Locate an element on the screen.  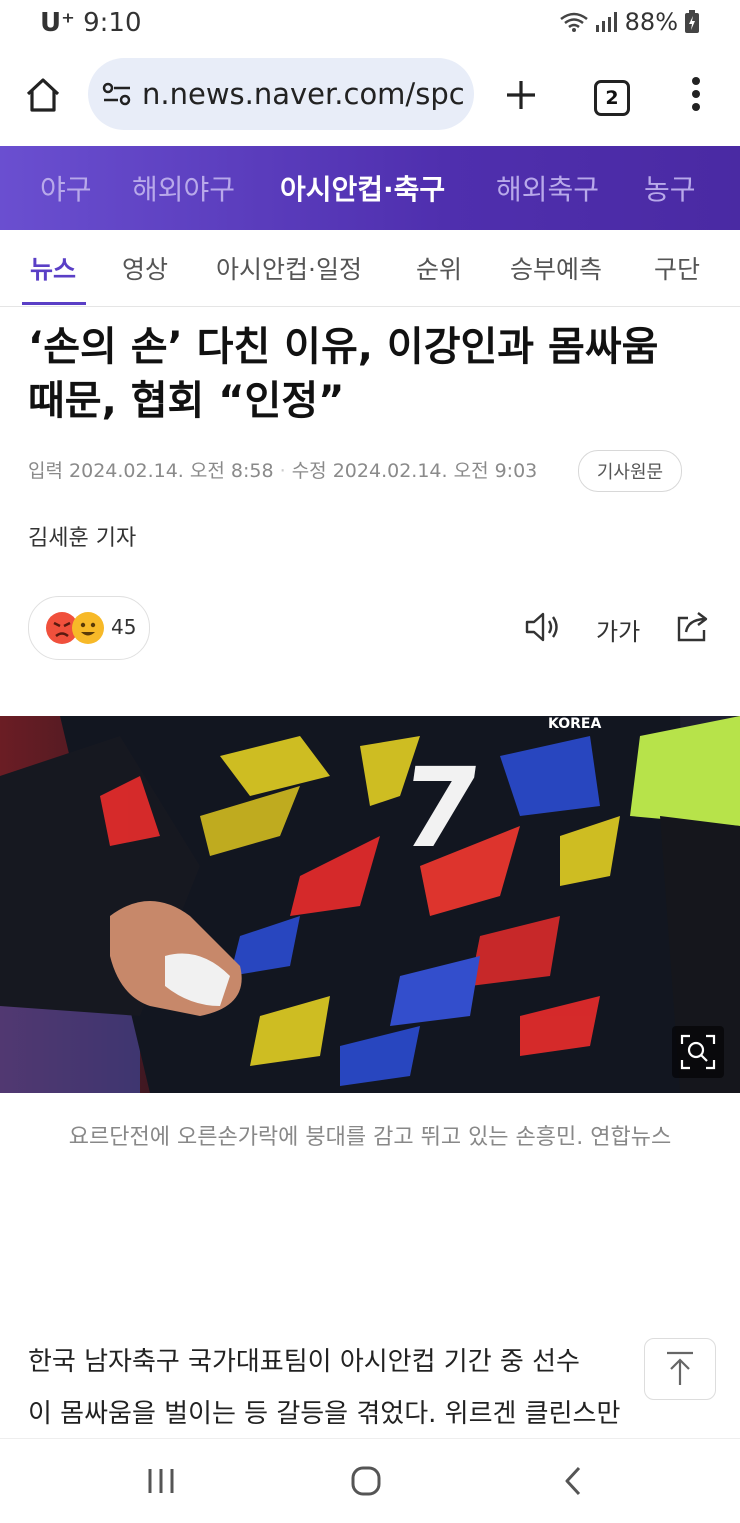
zoom-button is located at coordinates (698, 1052).